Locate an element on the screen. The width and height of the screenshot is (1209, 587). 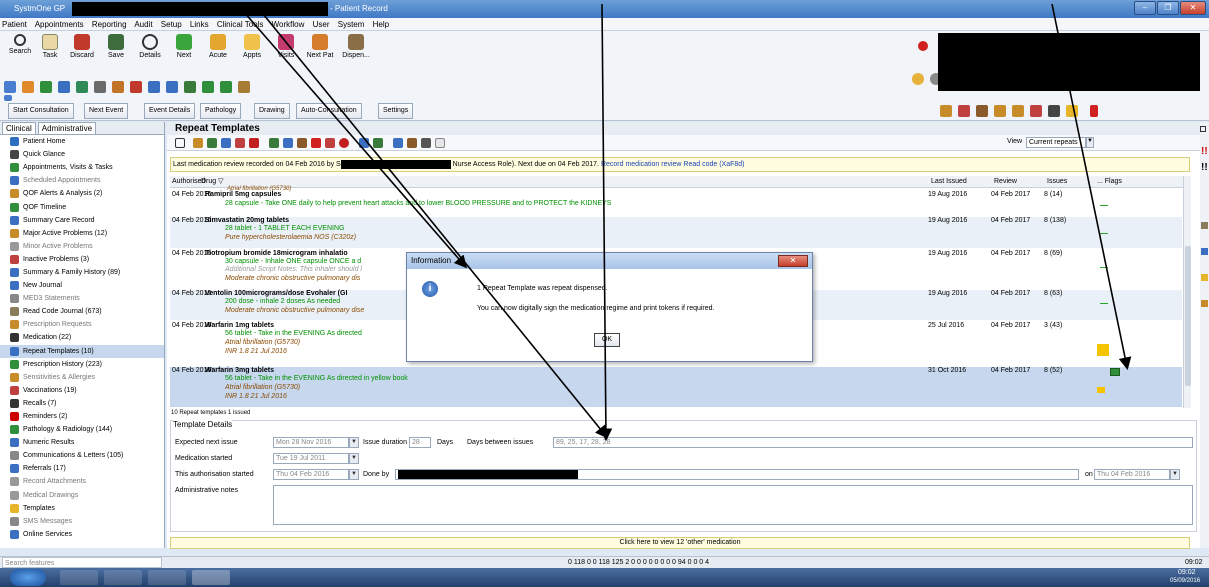
sidebar-item: Medical Drawings is located at coordinates (82, 495).